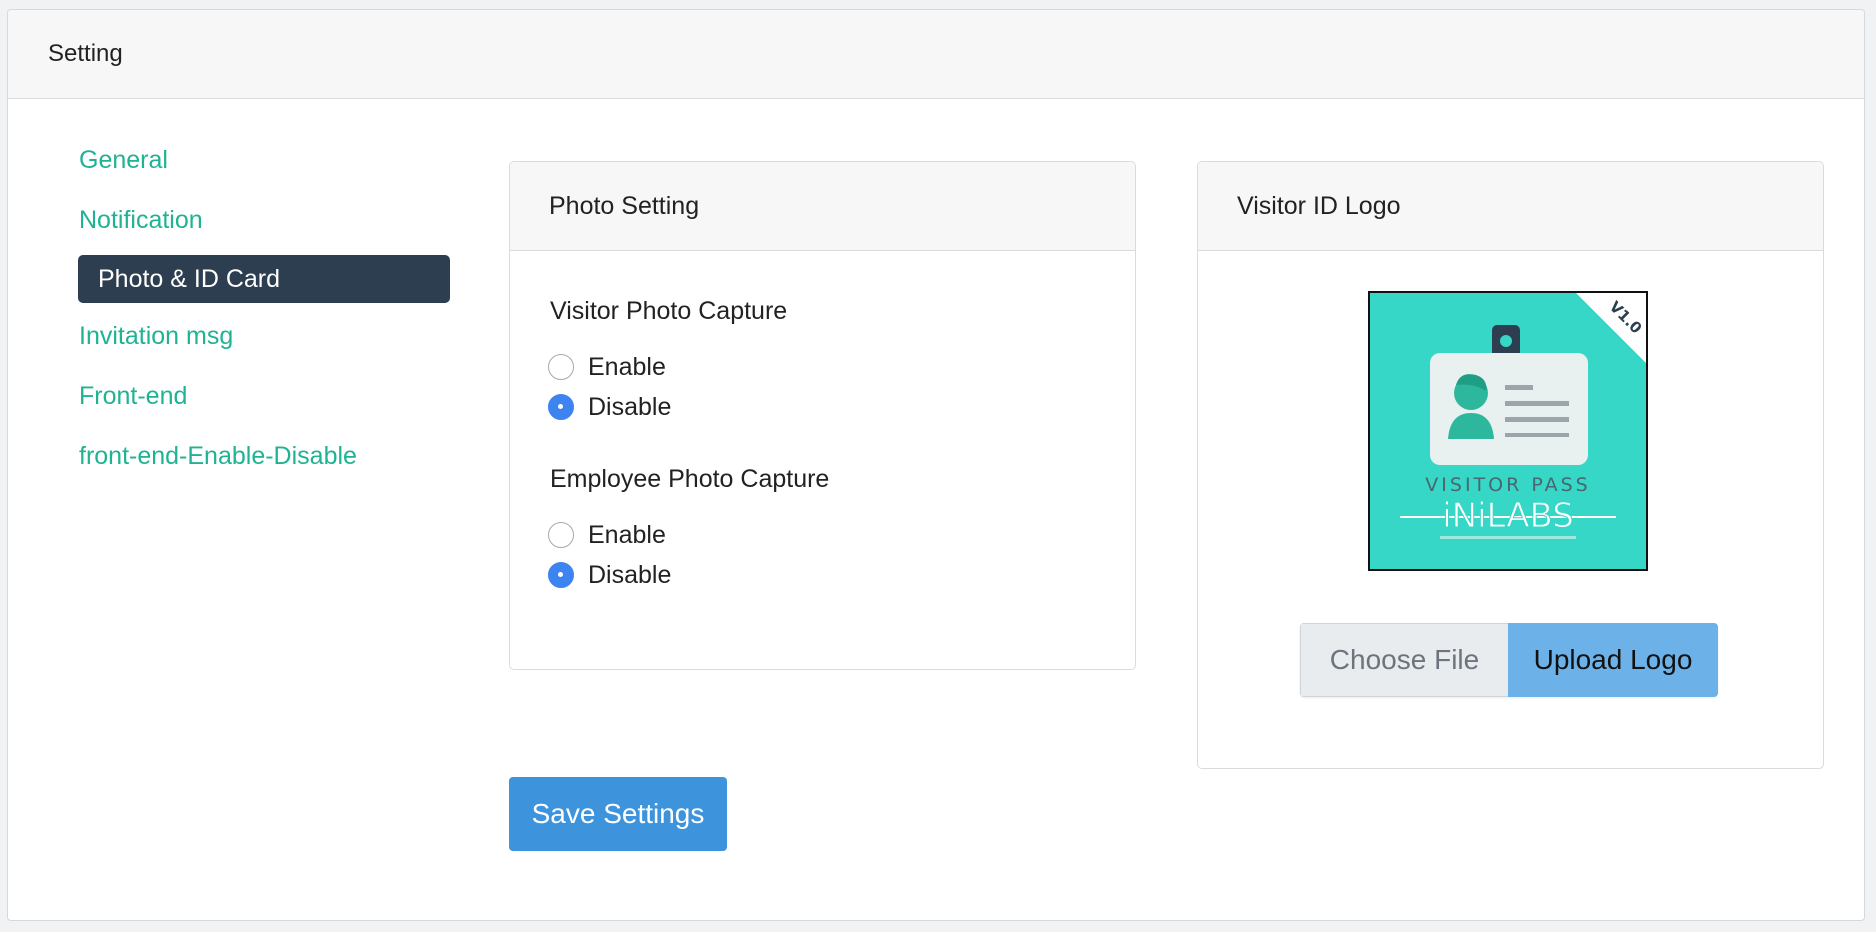  What do you see at coordinates (218, 456) in the screenshot?
I see `nav-item-front-end-enable-disable: front-end-Enable-Disable` at bounding box center [218, 456].